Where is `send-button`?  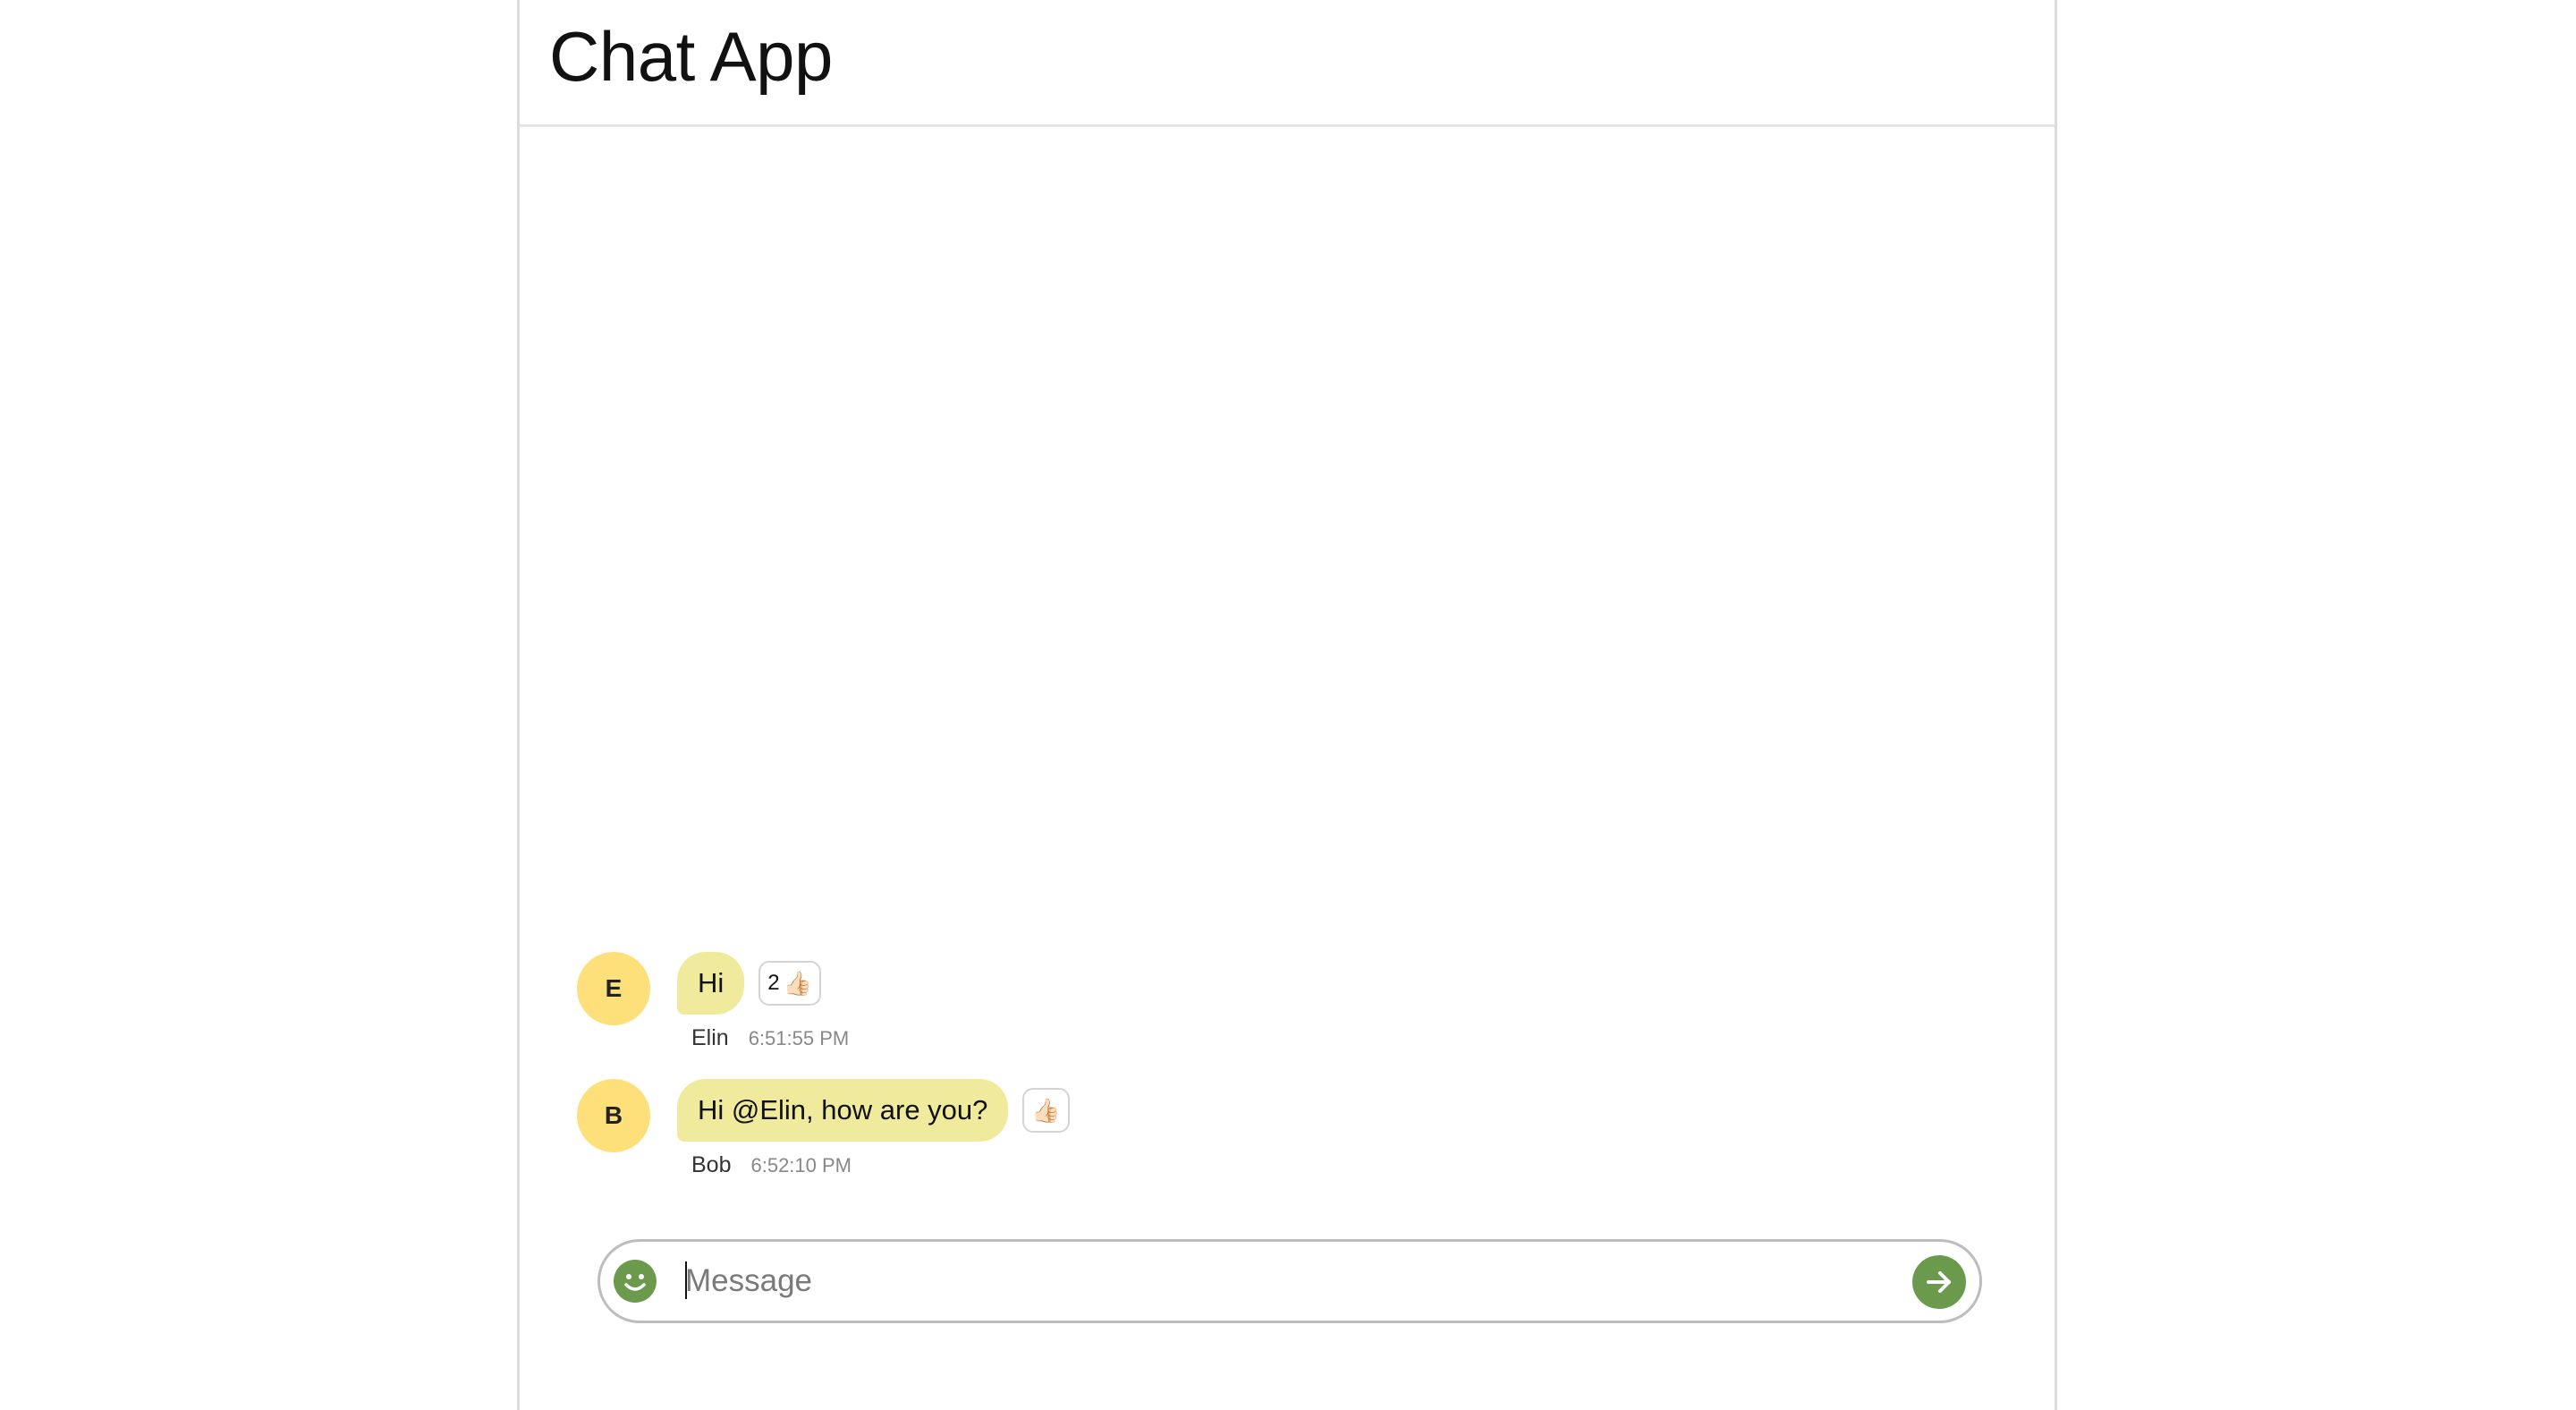
send-button is located at coordinates (1939, 1282).